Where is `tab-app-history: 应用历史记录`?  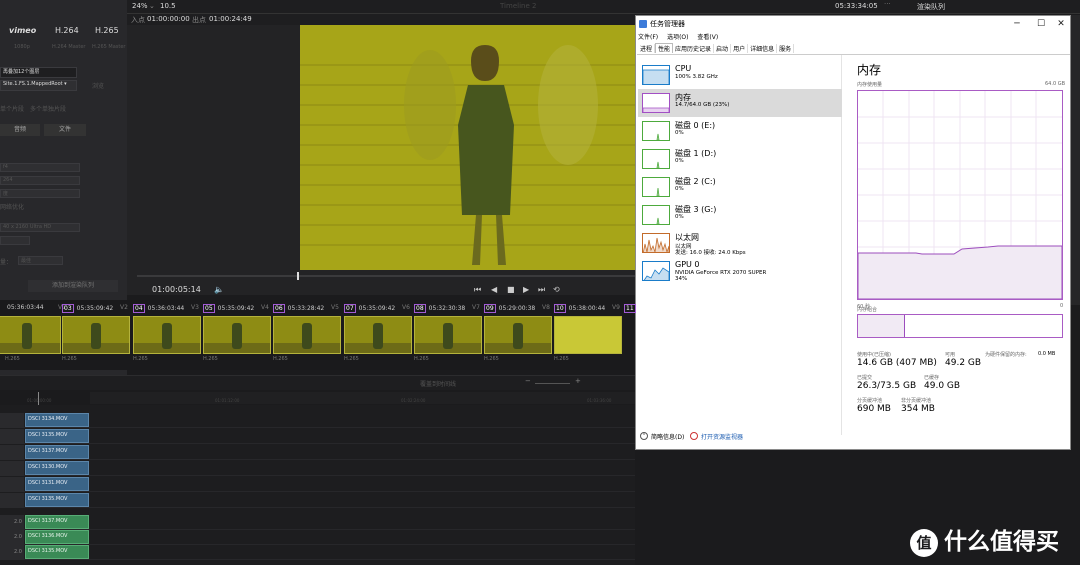
tab-app-history: 应用历史记录 is located at coordinates (694, 48).